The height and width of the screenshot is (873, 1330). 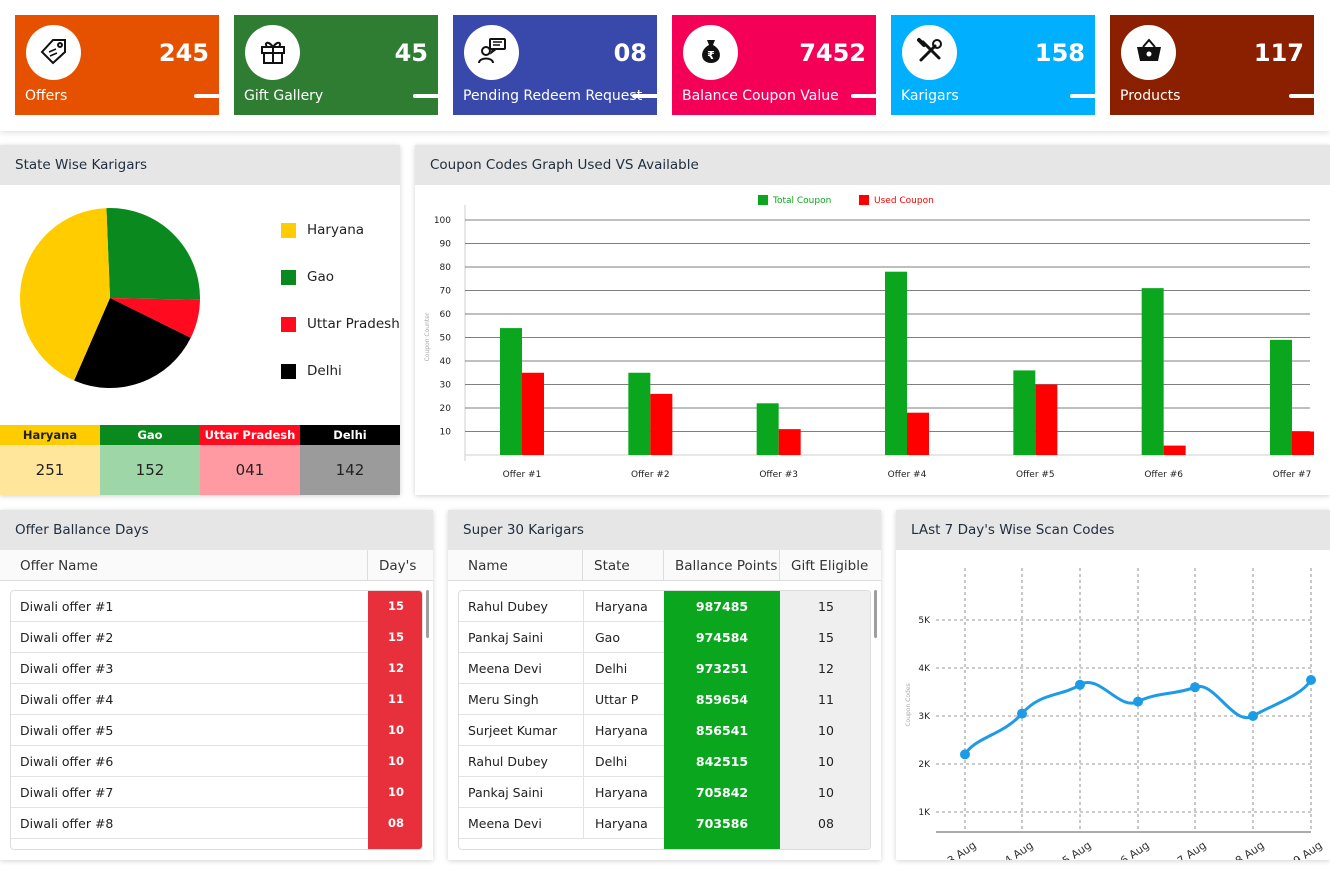 I want to click on days-value: 08, so click(x=395, y=823).